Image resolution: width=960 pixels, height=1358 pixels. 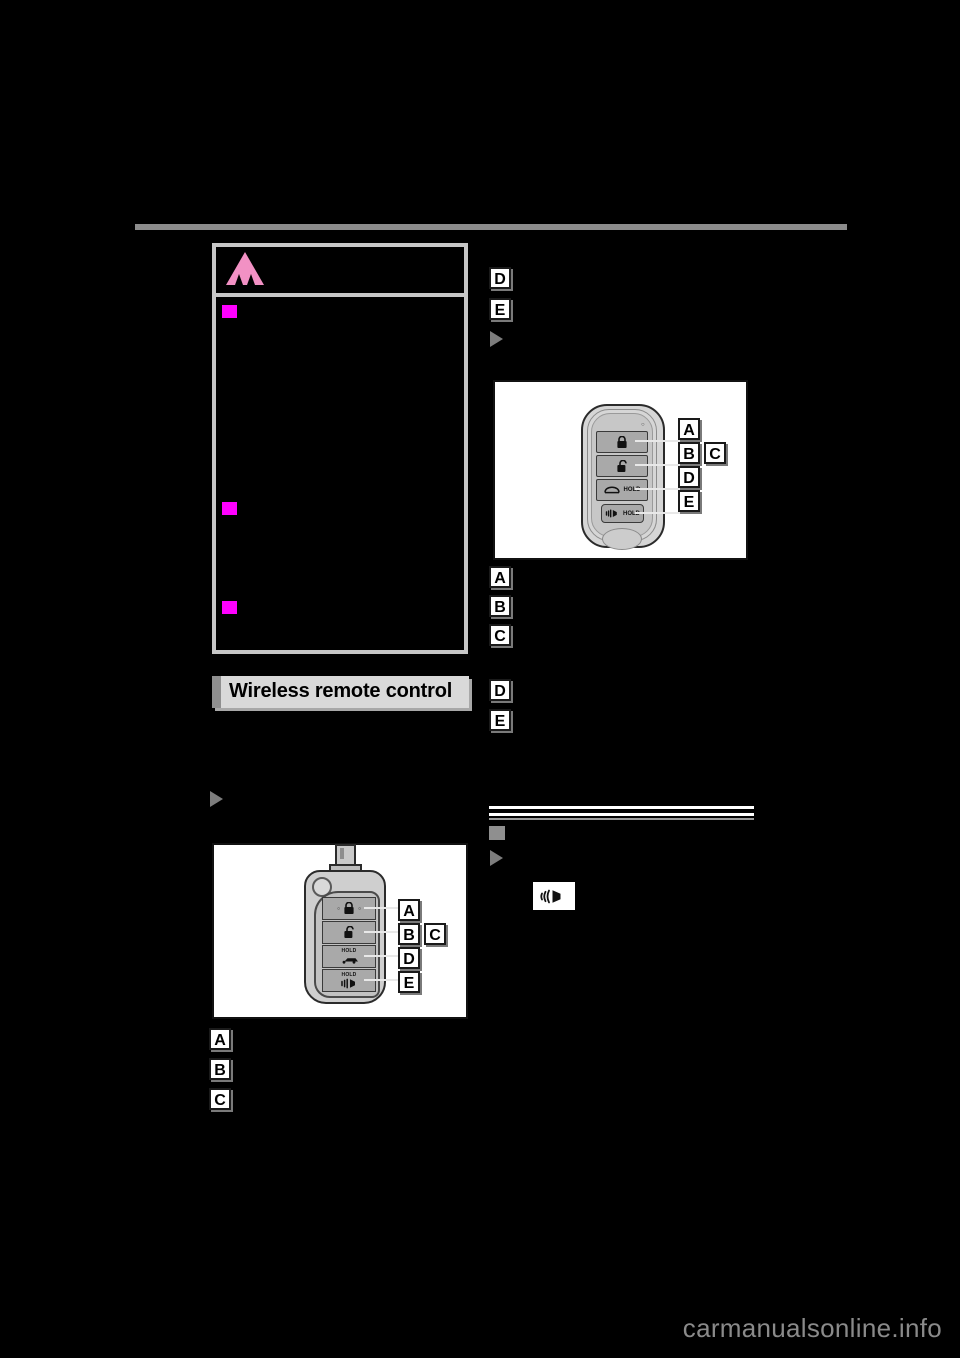 What do you see at coordinates (660, 513) in the screenshot?
I see `callout-lead-e` at bounding box center [660, 513].